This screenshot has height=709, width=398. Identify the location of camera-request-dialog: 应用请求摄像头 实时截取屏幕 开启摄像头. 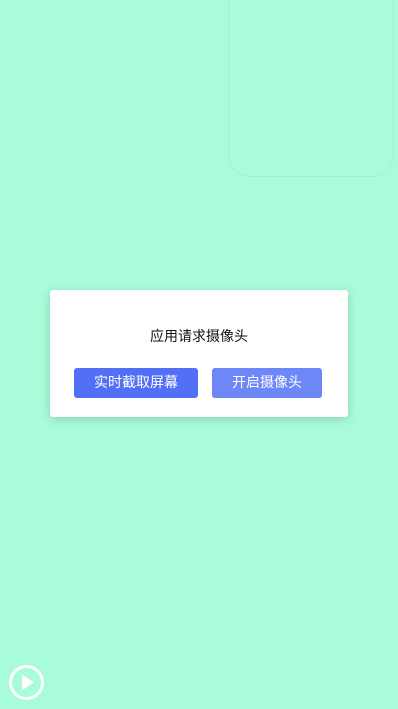
(199, 353).